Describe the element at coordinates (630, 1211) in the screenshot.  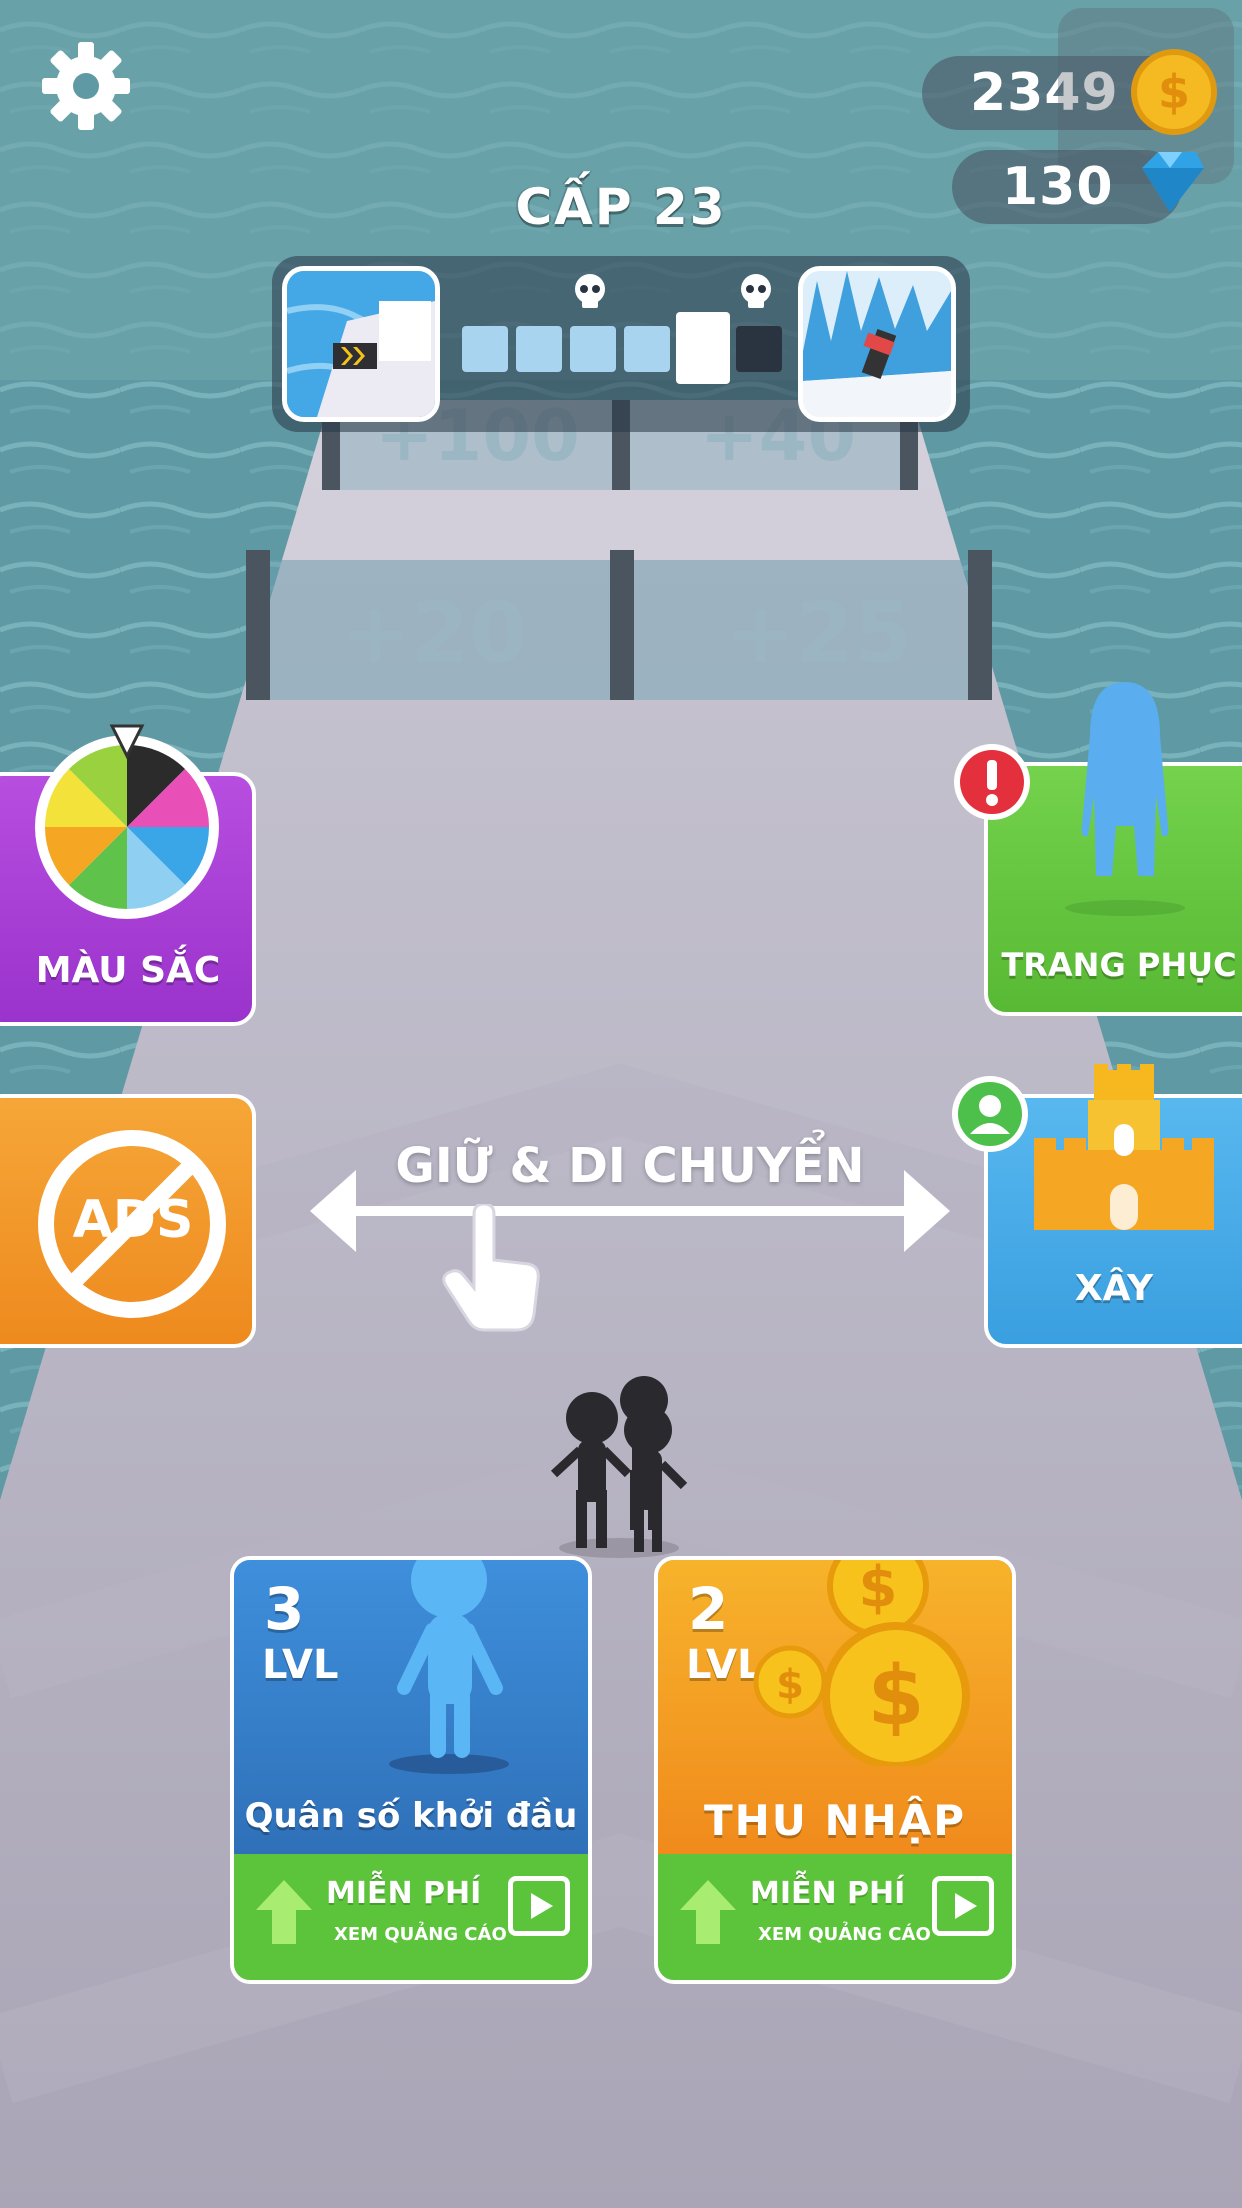
I see `swipe-arrow-icon` at that location.